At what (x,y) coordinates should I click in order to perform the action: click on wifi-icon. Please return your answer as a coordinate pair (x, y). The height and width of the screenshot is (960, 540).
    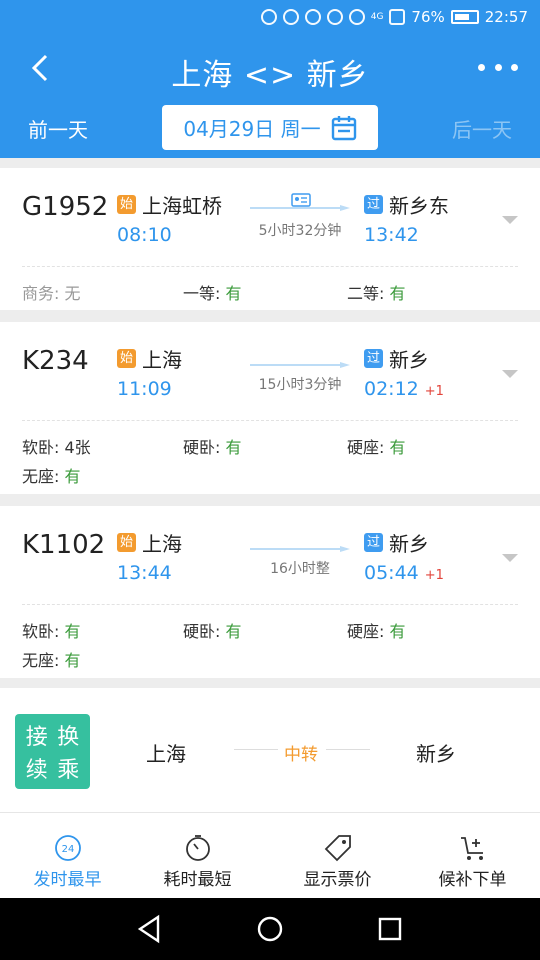
    Looking at the image, I should click on (356, 17).